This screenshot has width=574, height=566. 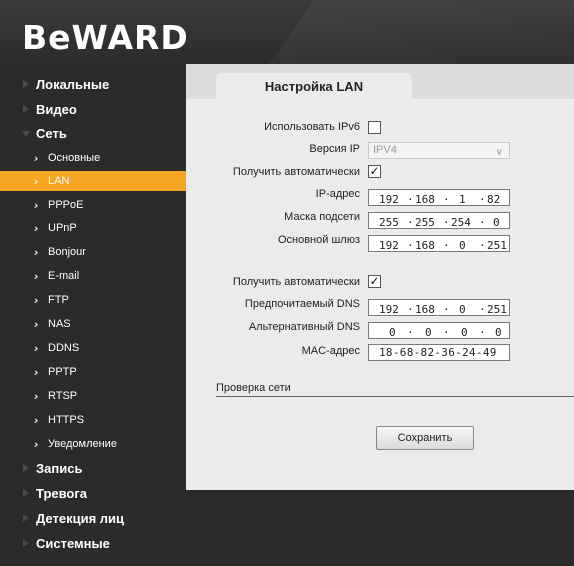 I want to click on auto-dns-label: Получить автоматически, so click(x=296, y=282).